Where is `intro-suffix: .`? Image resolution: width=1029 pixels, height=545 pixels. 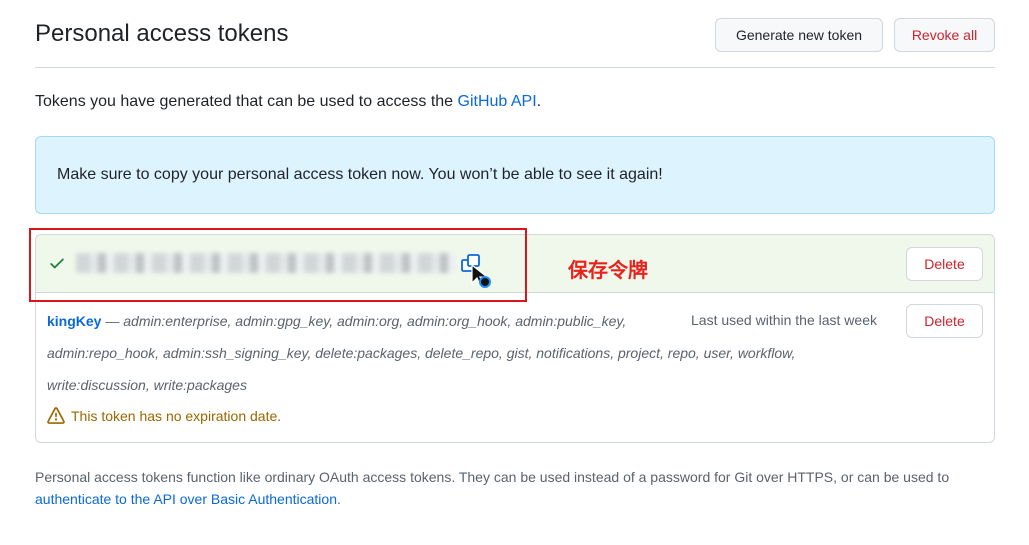
intro-suffix: . is located at coordinates (539, 101).